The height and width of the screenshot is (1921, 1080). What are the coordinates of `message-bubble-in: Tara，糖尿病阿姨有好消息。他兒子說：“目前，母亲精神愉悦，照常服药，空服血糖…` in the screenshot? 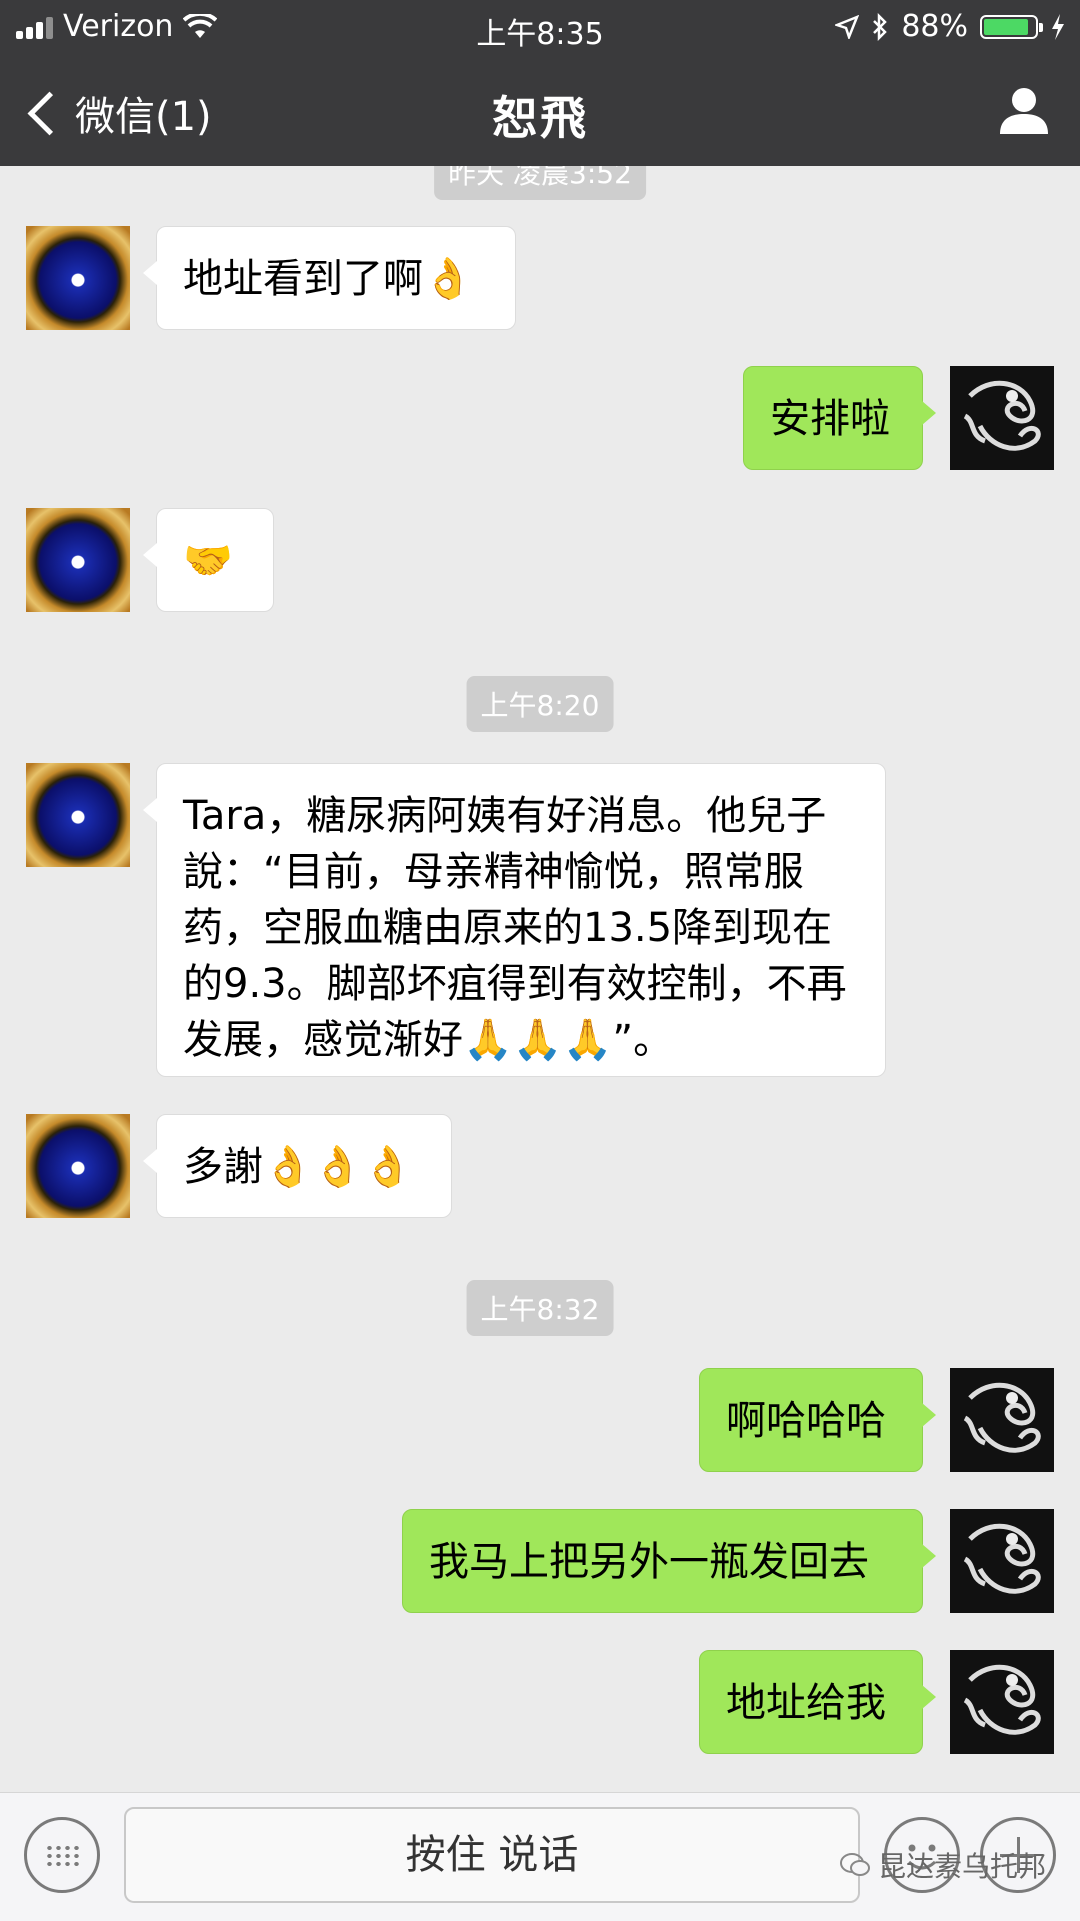 It's located at (514, 920).